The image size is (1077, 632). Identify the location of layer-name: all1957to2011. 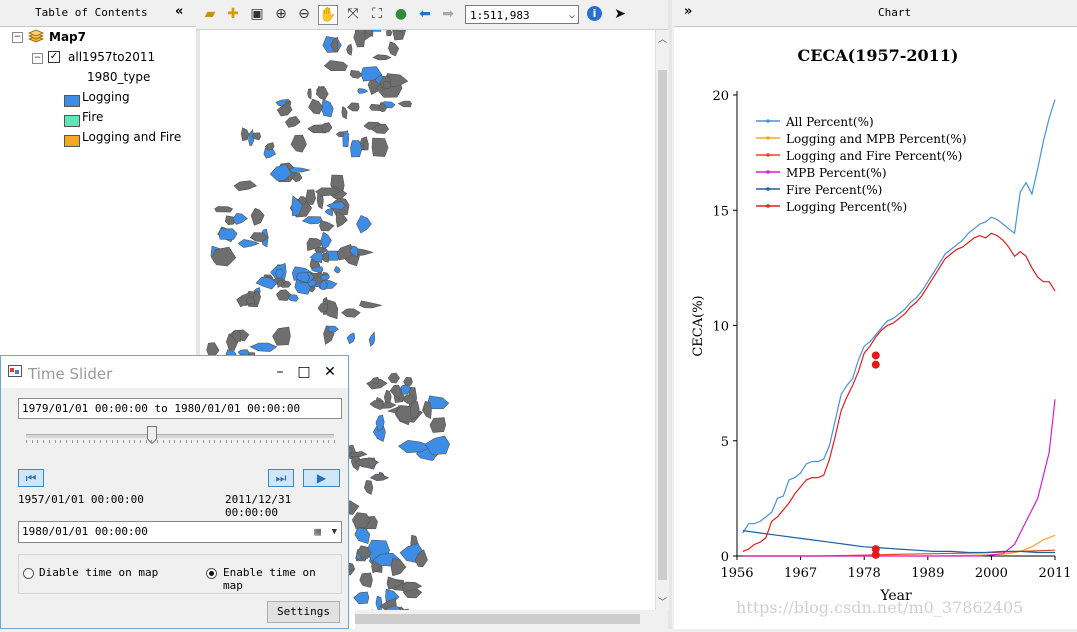
(111, 57).